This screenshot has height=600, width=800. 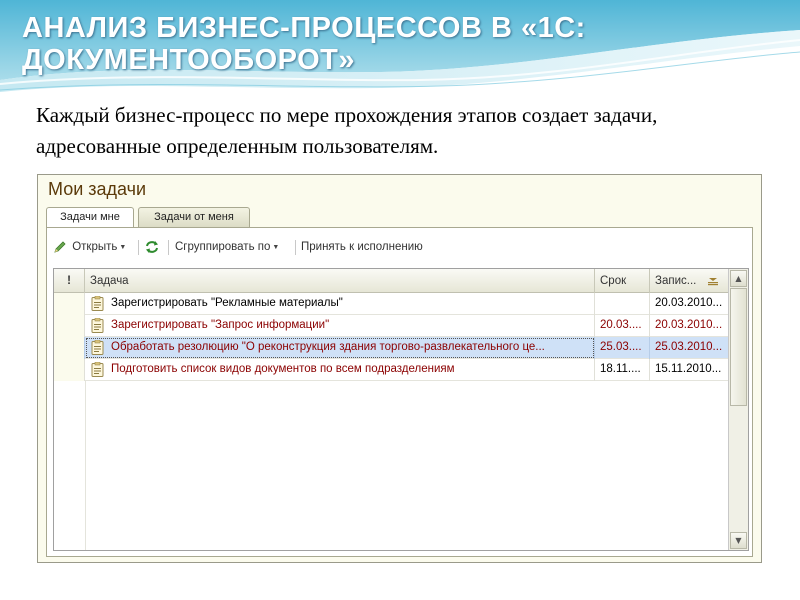 I want to click on tab-label: Задачи мне, so click(x=90, y=217).